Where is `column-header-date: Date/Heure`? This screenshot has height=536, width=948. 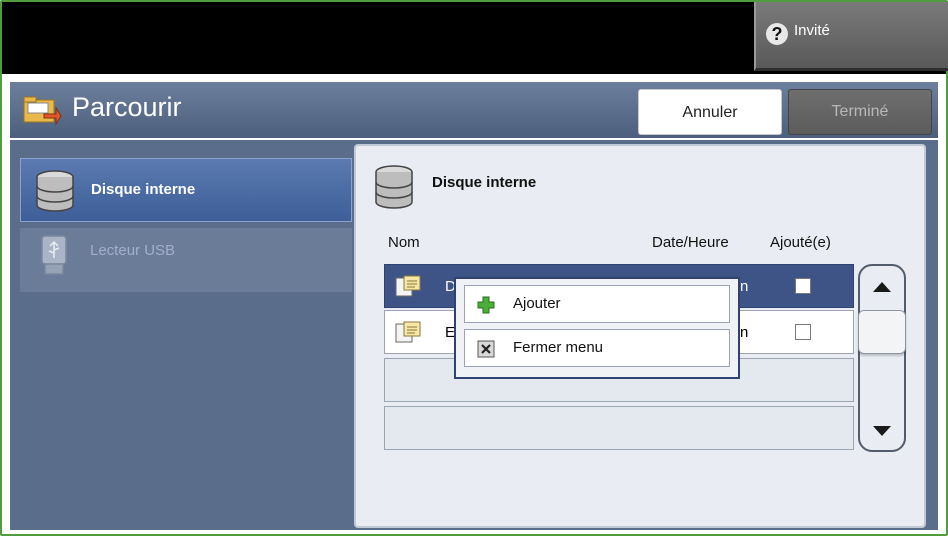
column-header-date: Date/Heure is located at coordinates (690, 242).